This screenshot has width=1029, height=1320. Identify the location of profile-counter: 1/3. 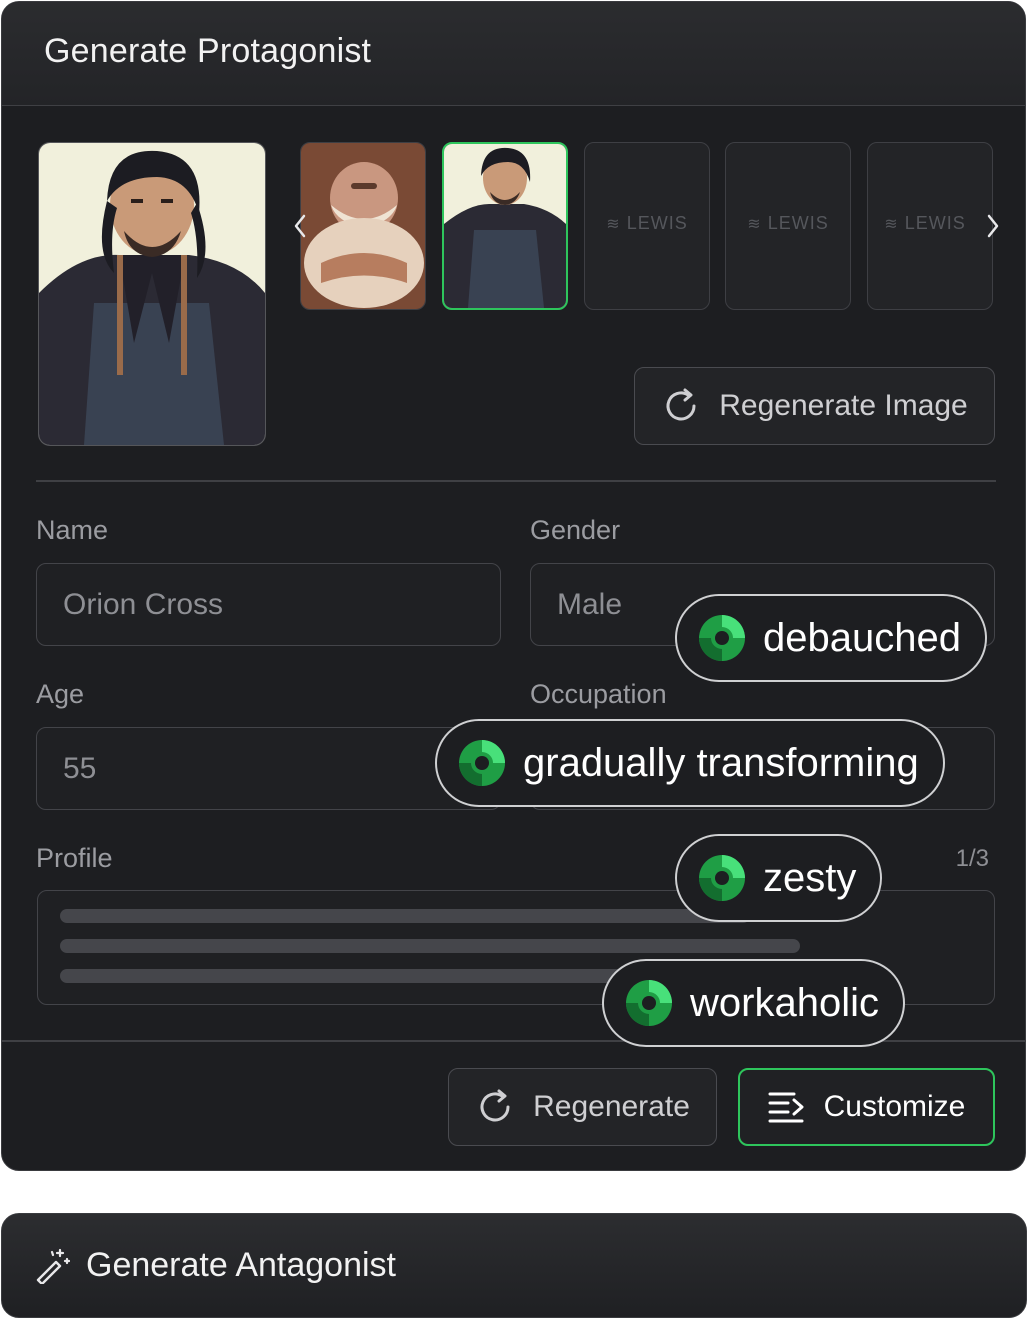
(972, 858).